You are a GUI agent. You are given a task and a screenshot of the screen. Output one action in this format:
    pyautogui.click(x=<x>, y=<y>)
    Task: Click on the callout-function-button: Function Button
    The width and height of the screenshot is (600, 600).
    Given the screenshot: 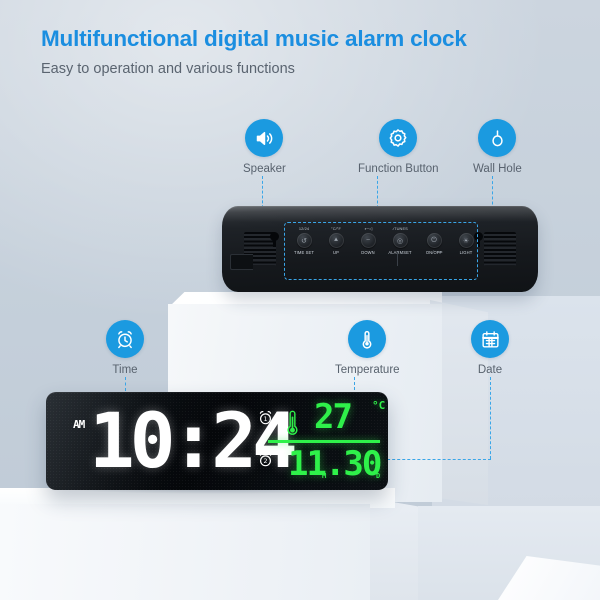 What is the action you would take?
    pyautogui.click(x=398, y=147)
    